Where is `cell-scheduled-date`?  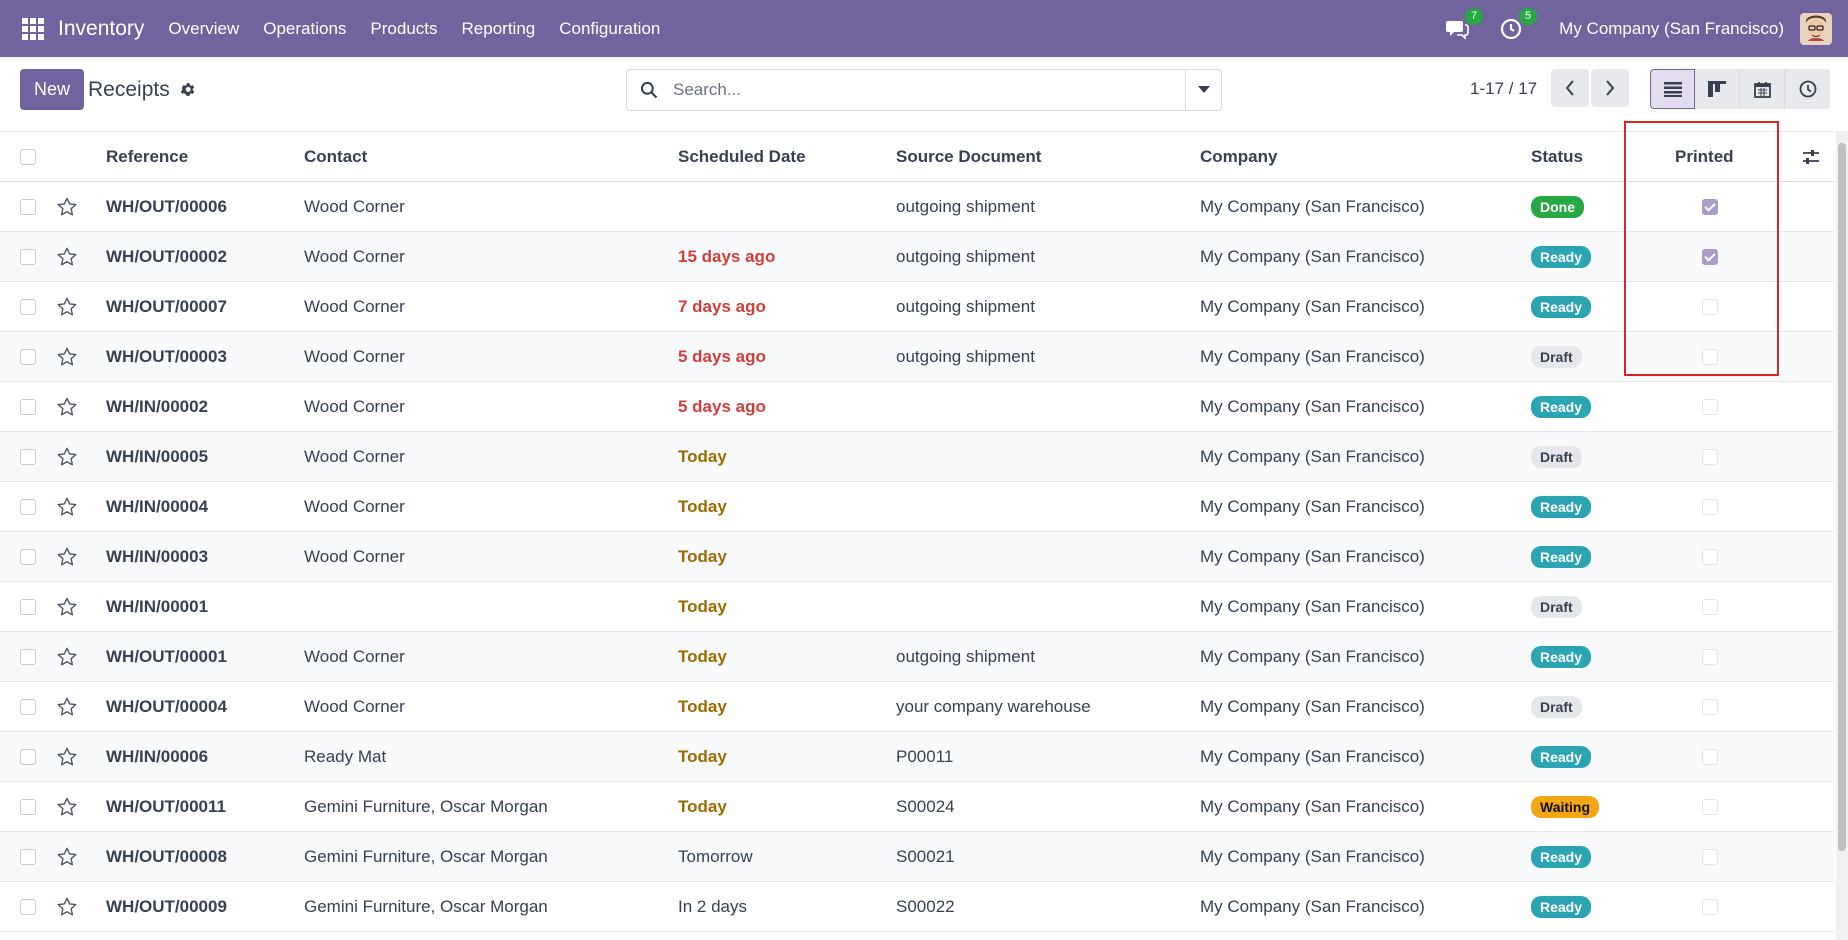
cell-scheduled-date is located at coordinates (787, 206).